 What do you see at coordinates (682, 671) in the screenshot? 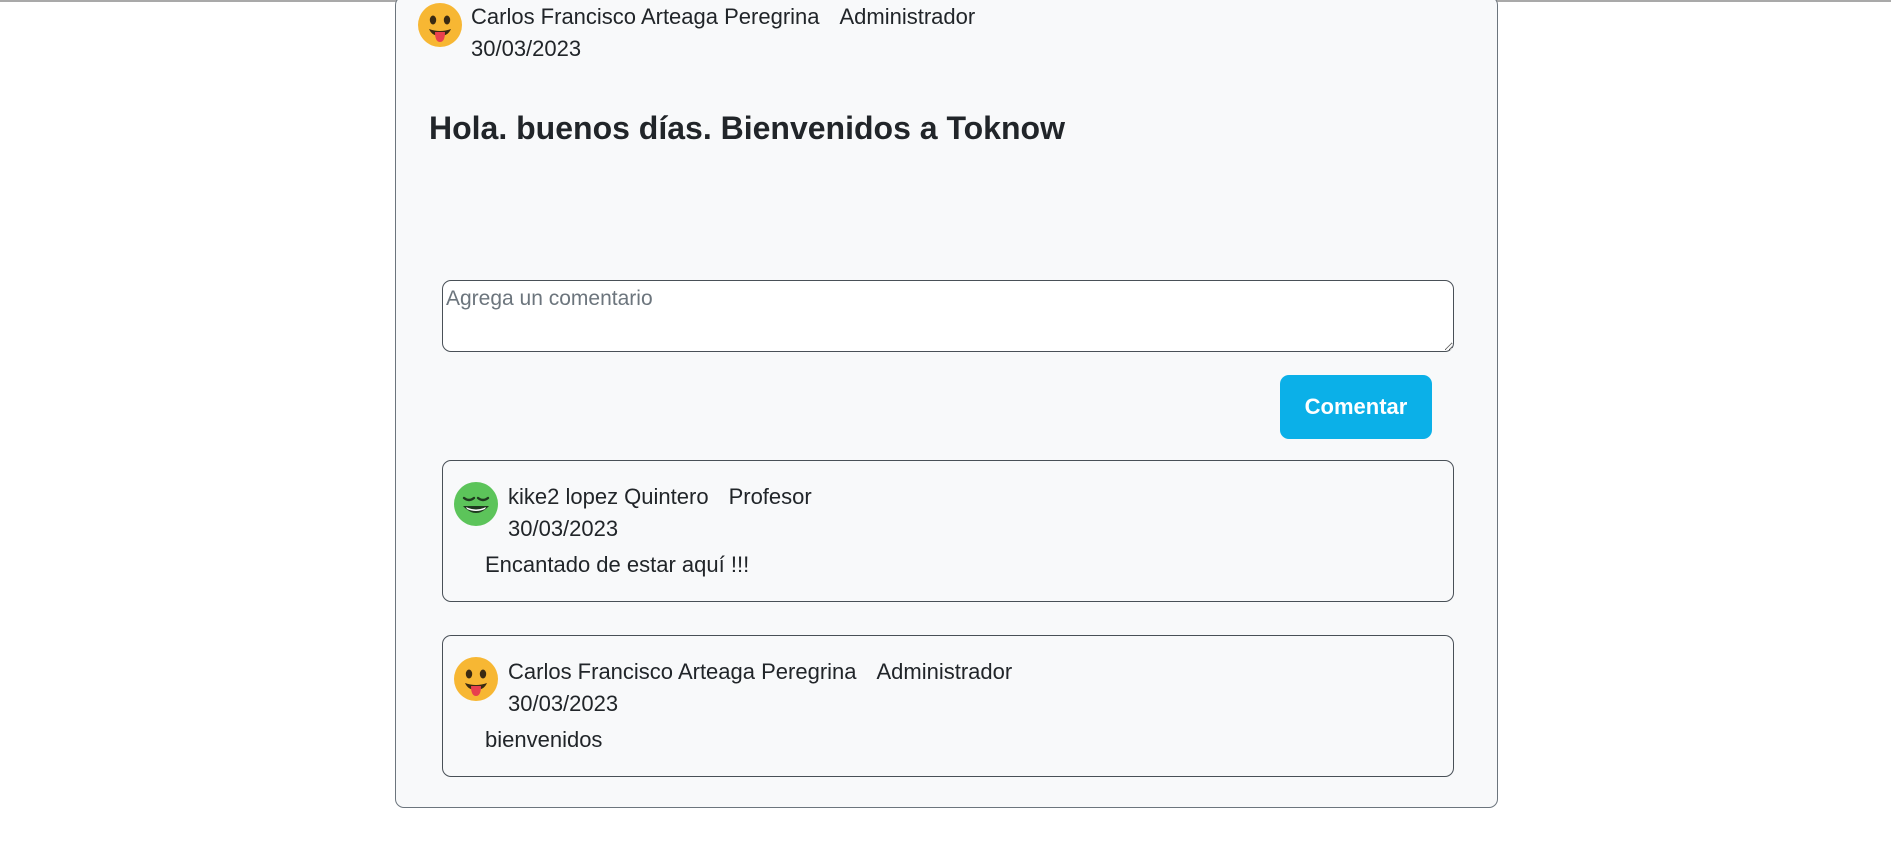
I see `comment-author-name: Carlos Francisco Arteaga Peregrina` at bounding box center [682, 671].